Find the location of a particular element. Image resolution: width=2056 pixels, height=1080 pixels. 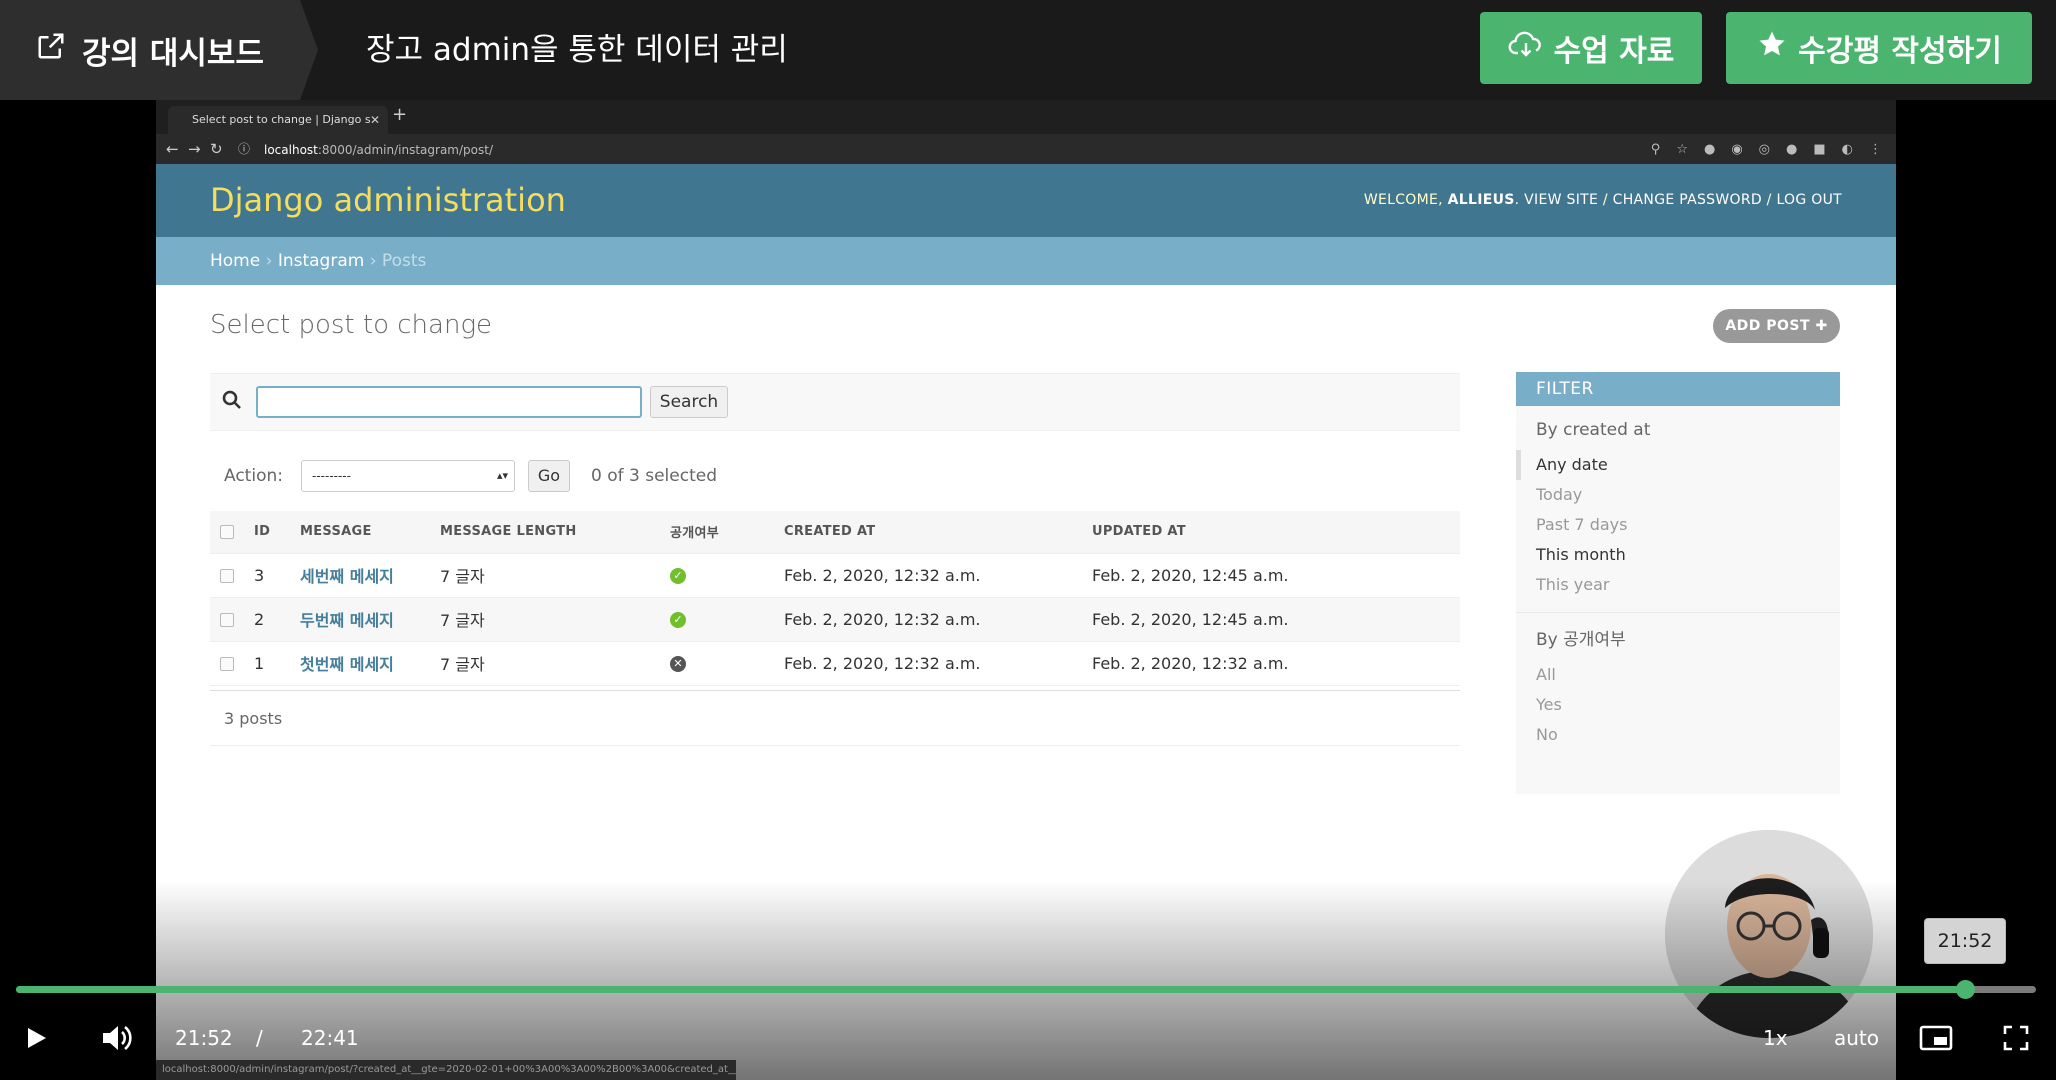

reload-icon: ↻ is located at coordinates (216, 149).